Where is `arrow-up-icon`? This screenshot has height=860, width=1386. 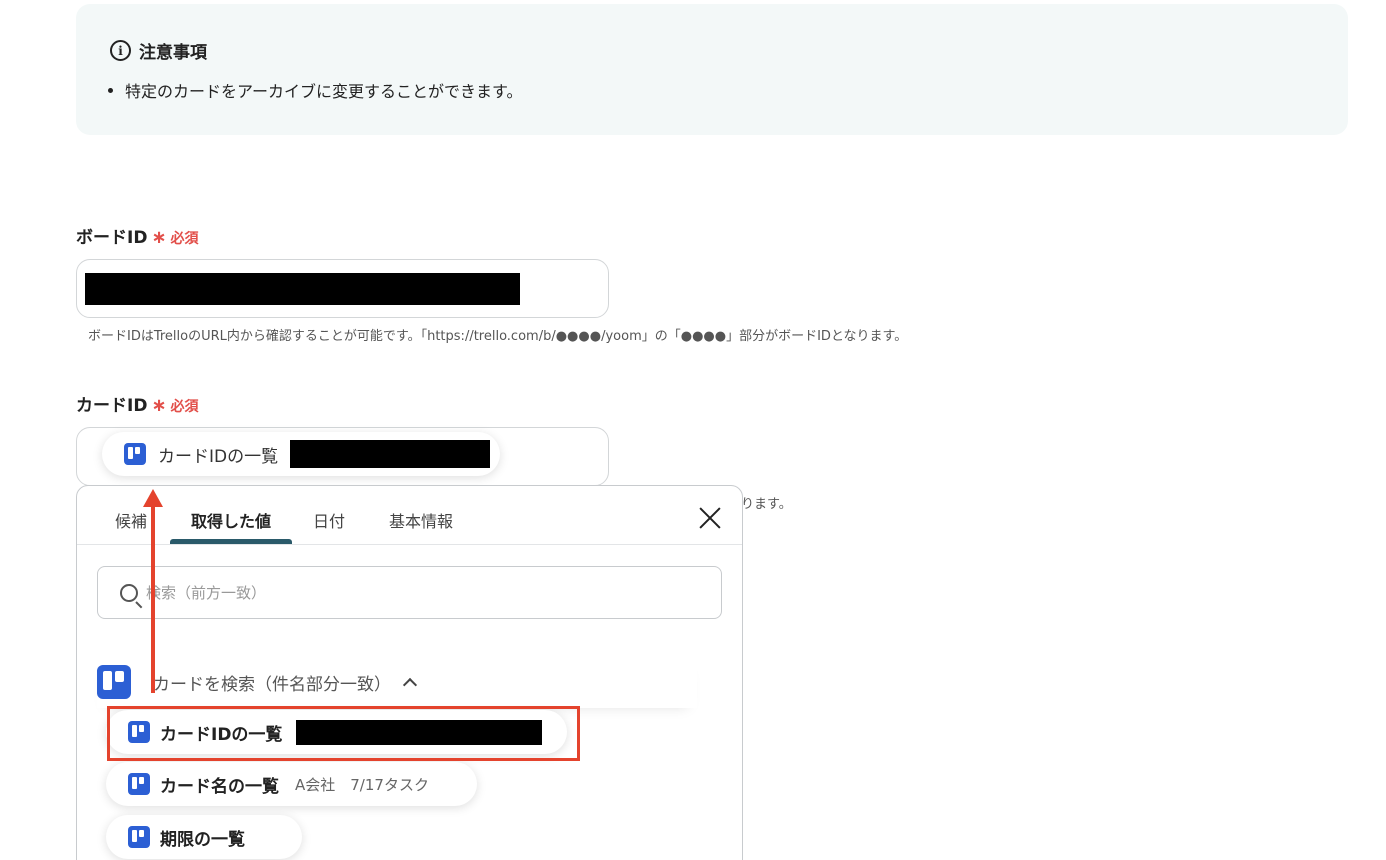
arrow-up-icon is located at coordinates (153, 498).